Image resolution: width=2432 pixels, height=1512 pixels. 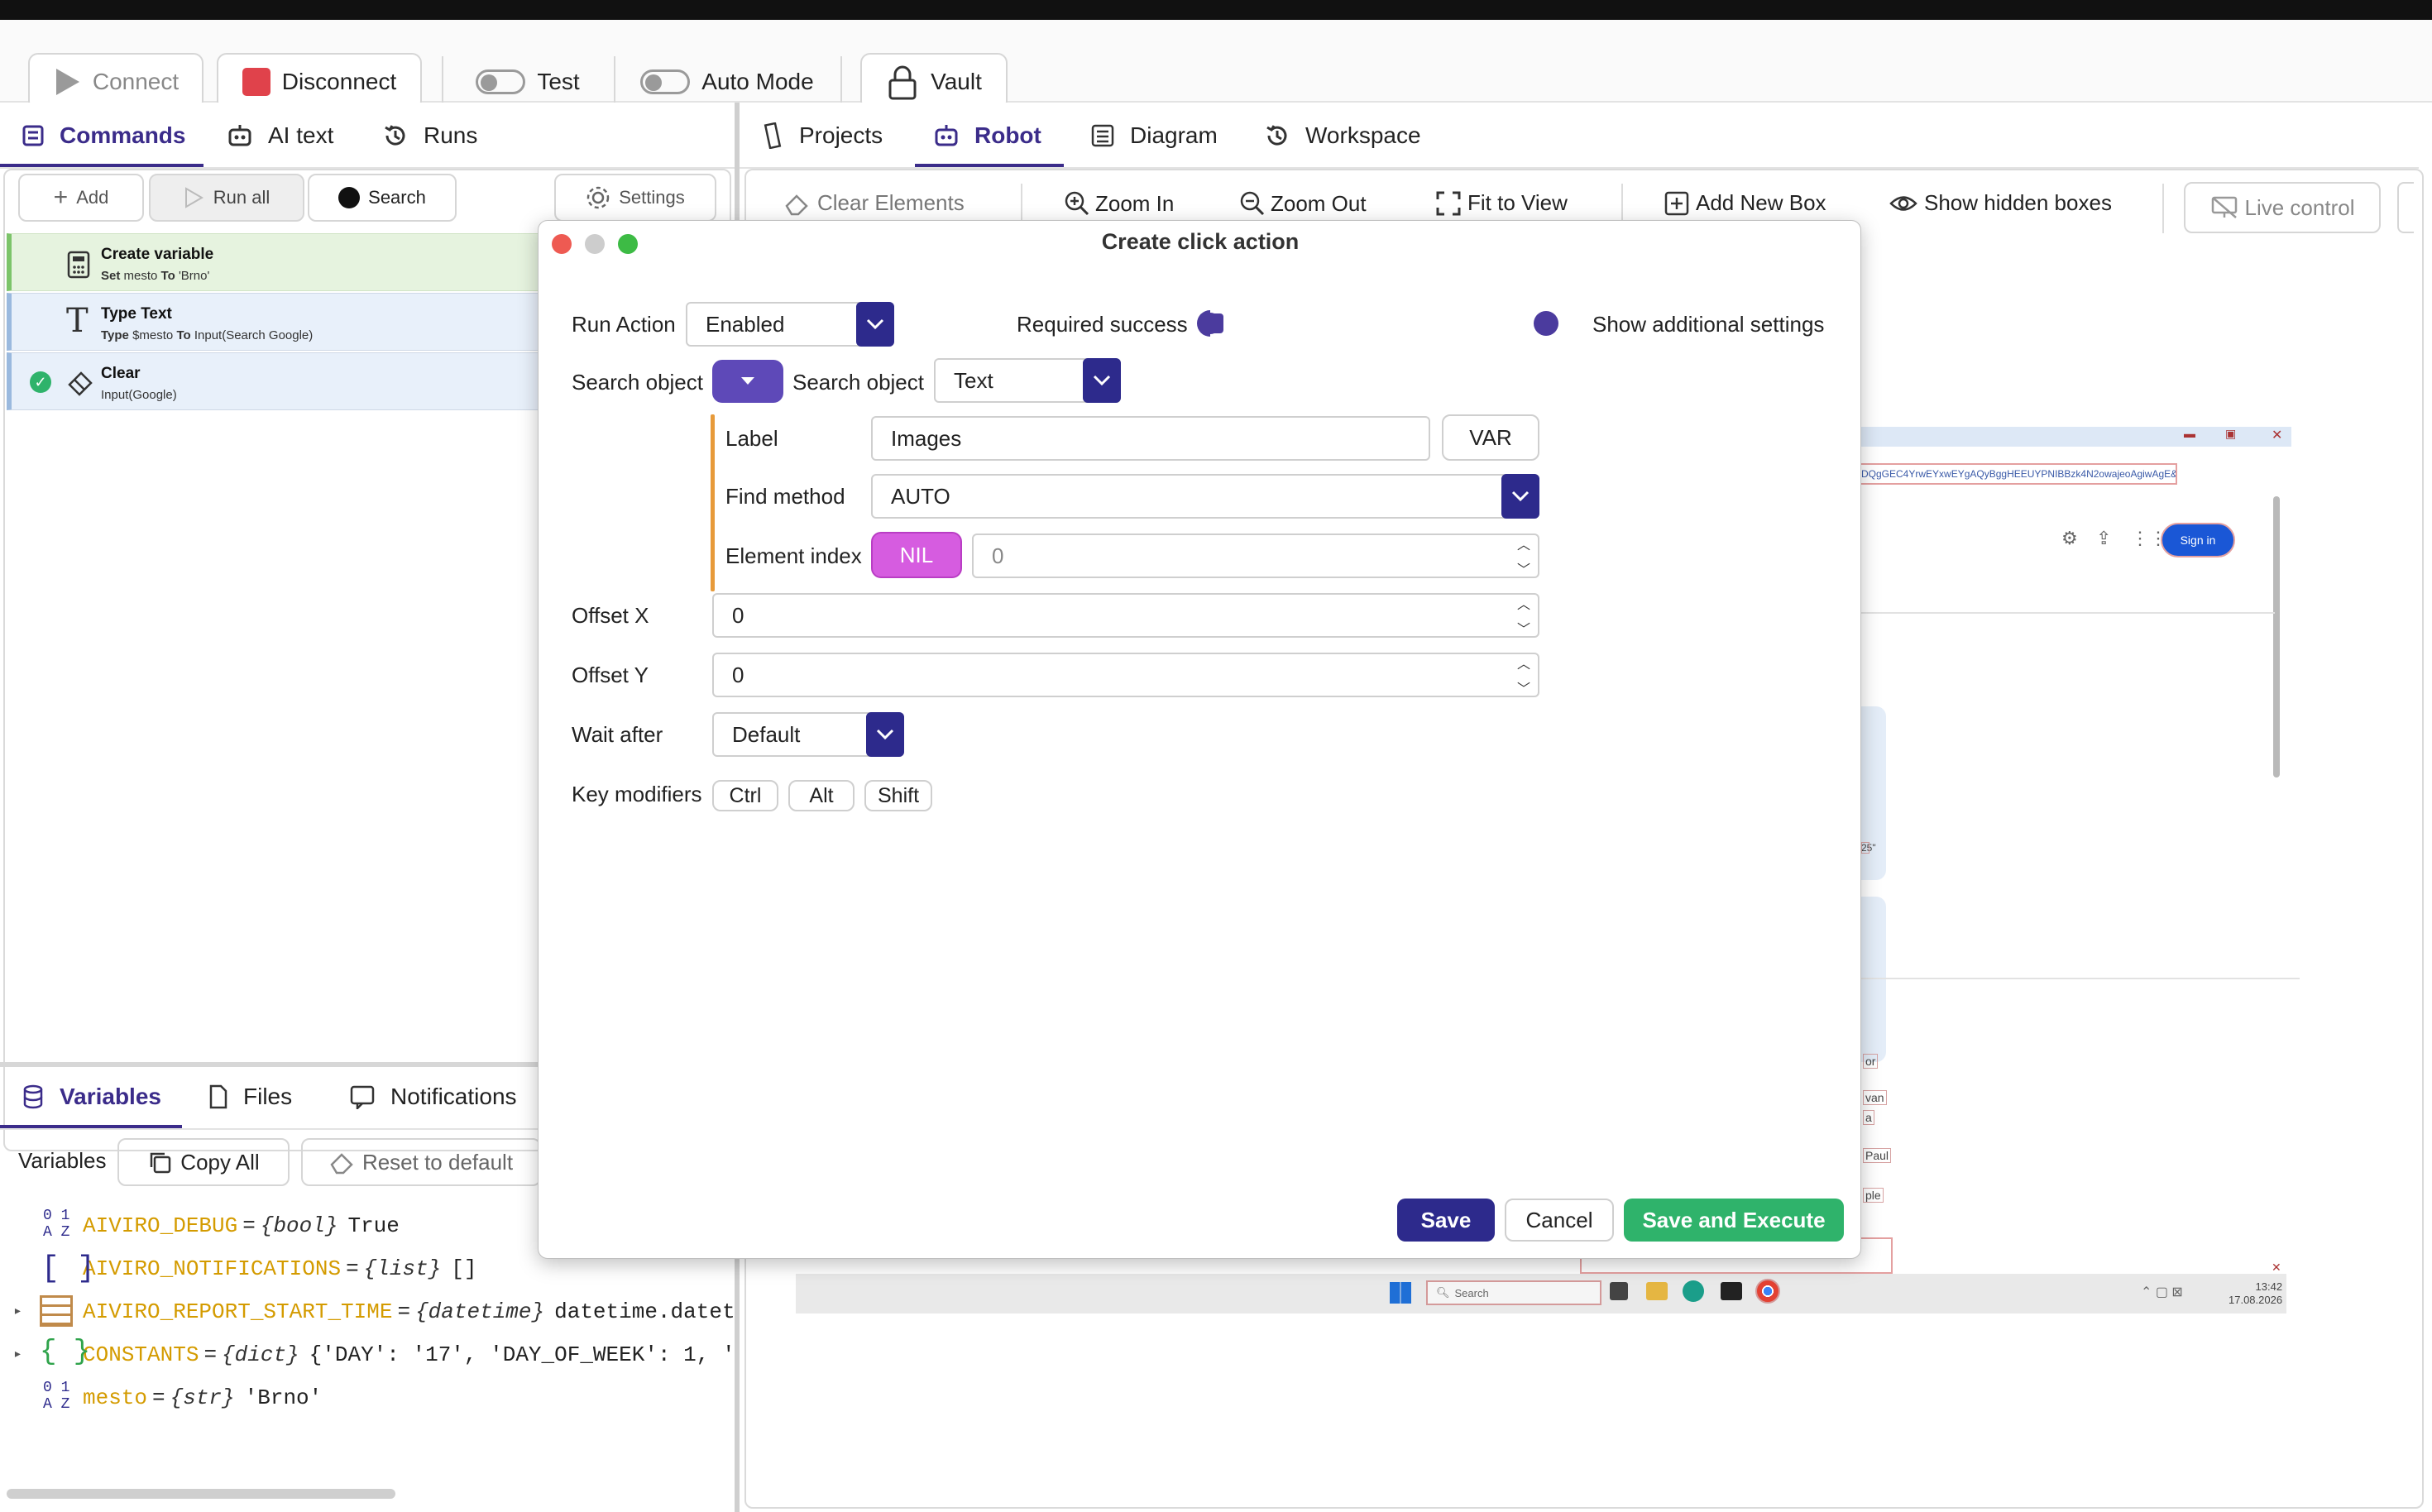 What do you see at coordinates (1210, 323) in the screenshot?
I see `required-success-switch` at bounding box center [1210, 323].